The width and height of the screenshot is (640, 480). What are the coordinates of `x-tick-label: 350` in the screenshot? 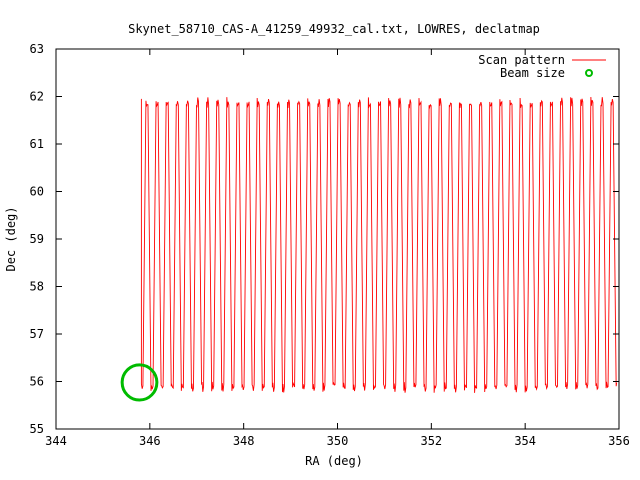 It's located at (338, 441).